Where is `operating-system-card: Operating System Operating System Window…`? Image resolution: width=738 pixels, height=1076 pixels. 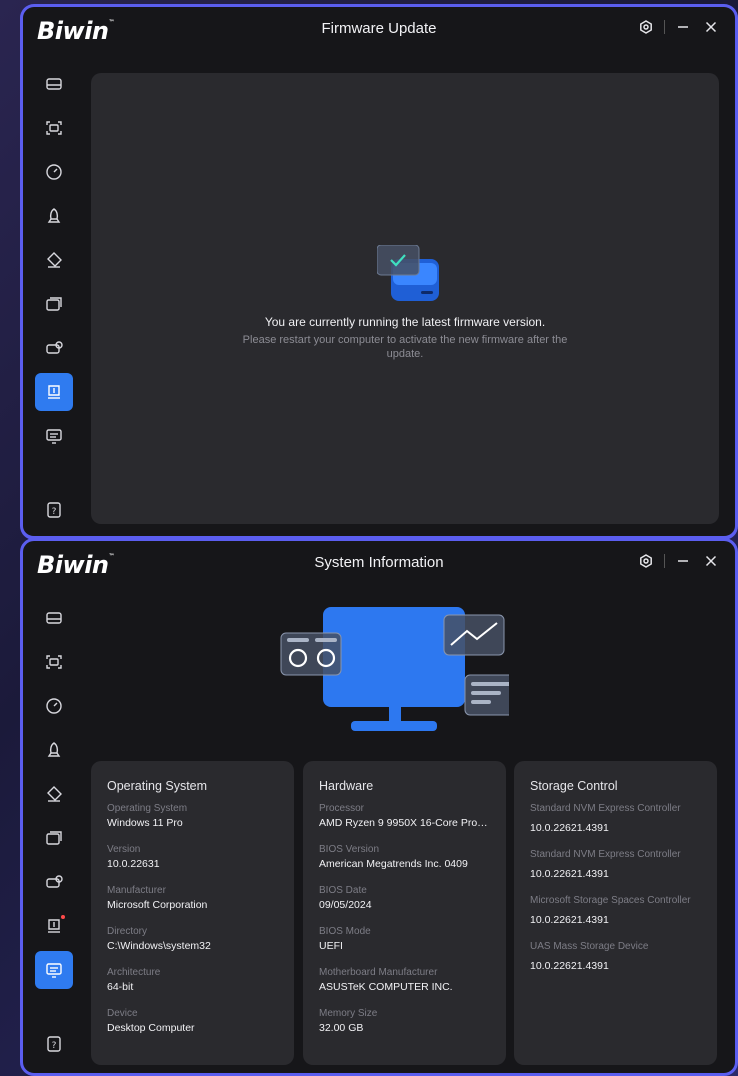 operating-system-card: Operating System Operating System Window… is located at coordinates (192, 913).